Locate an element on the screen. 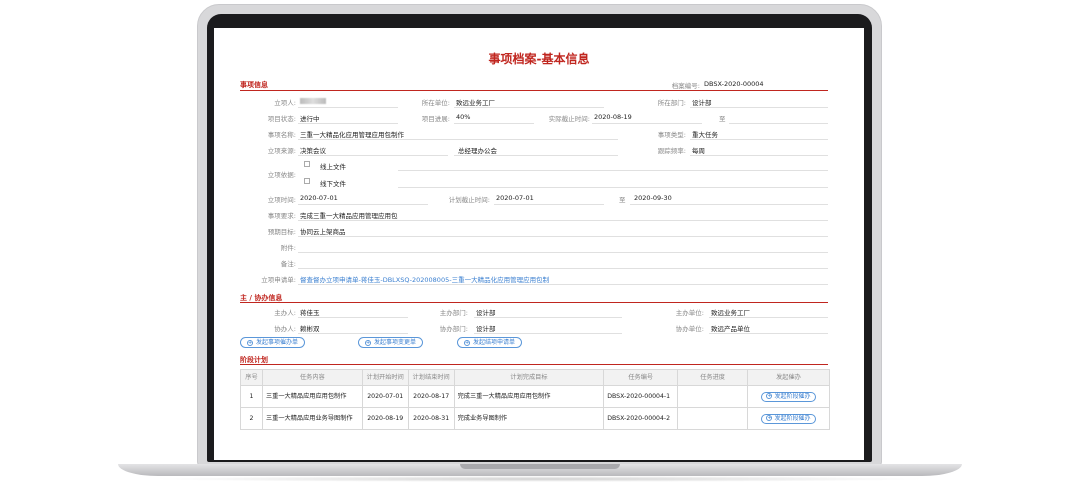 This screenshot has width=1080, height=485. main-unit-value: 致远业务工厂 is located at coordinates (730, 313).